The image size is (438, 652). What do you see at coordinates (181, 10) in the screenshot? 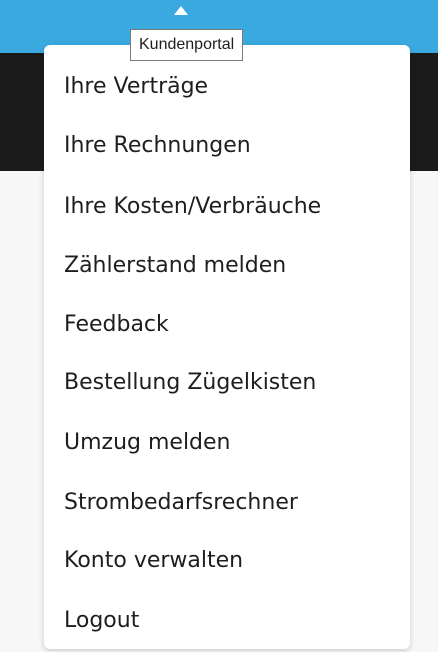
I see `dropdown-caret-icon` at bounding box center [181, 10].